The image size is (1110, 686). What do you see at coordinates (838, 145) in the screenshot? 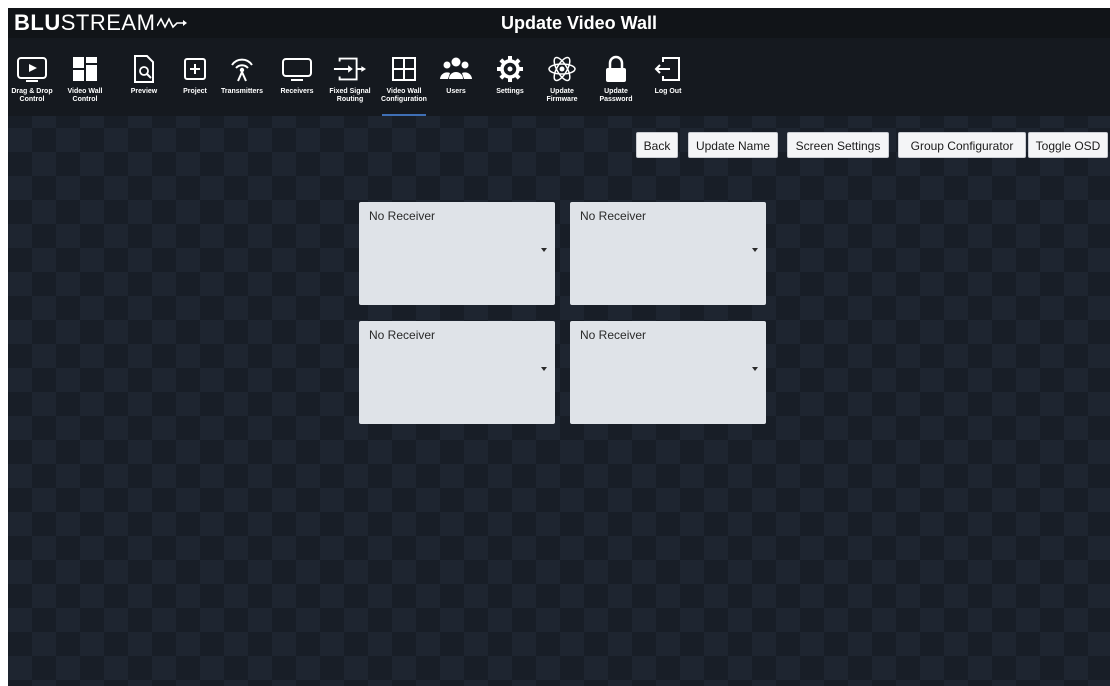
I see `screen-settings-button: Screen Settings` at bounding box center [838, 145].